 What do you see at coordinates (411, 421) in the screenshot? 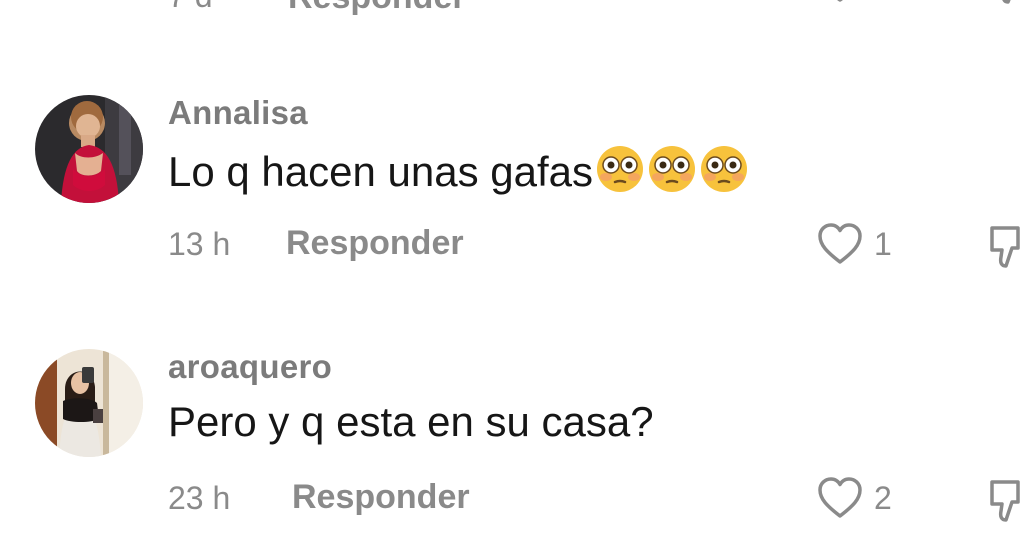
I see `comment-text: Pero y q esta en su casa?` at bounding box center [411, 421].